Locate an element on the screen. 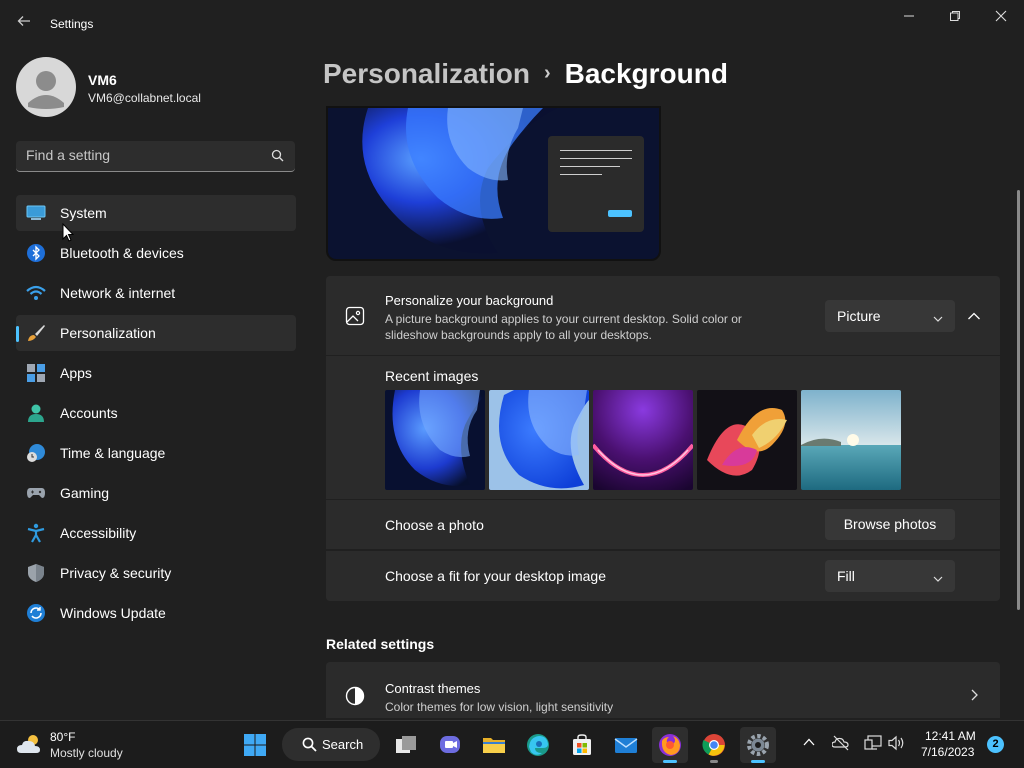  firefox-icon is located at coordinates (670, 745).